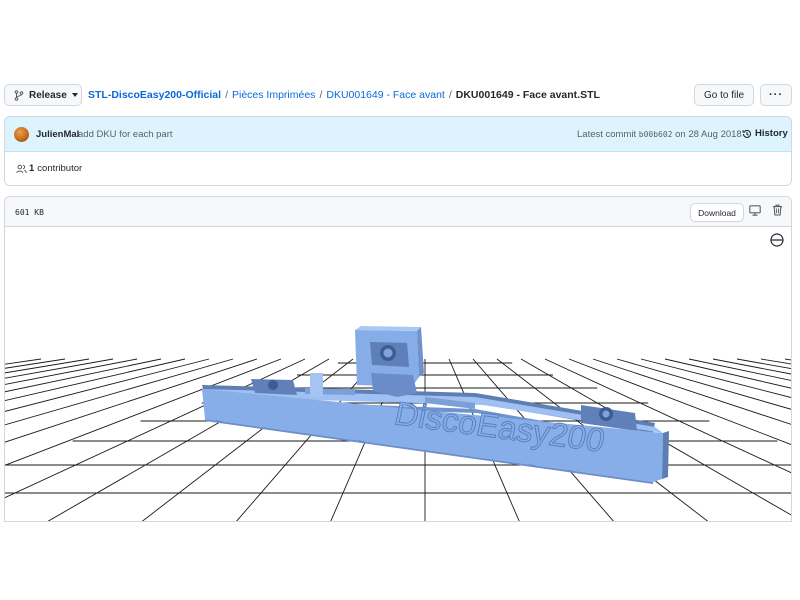 The width and height of the screenshot is (800, 600). What do you see at coordinates (125, 134) in the screenshot?
I see `commit-message: add DKU for each part` at bounding box center [125, 134].